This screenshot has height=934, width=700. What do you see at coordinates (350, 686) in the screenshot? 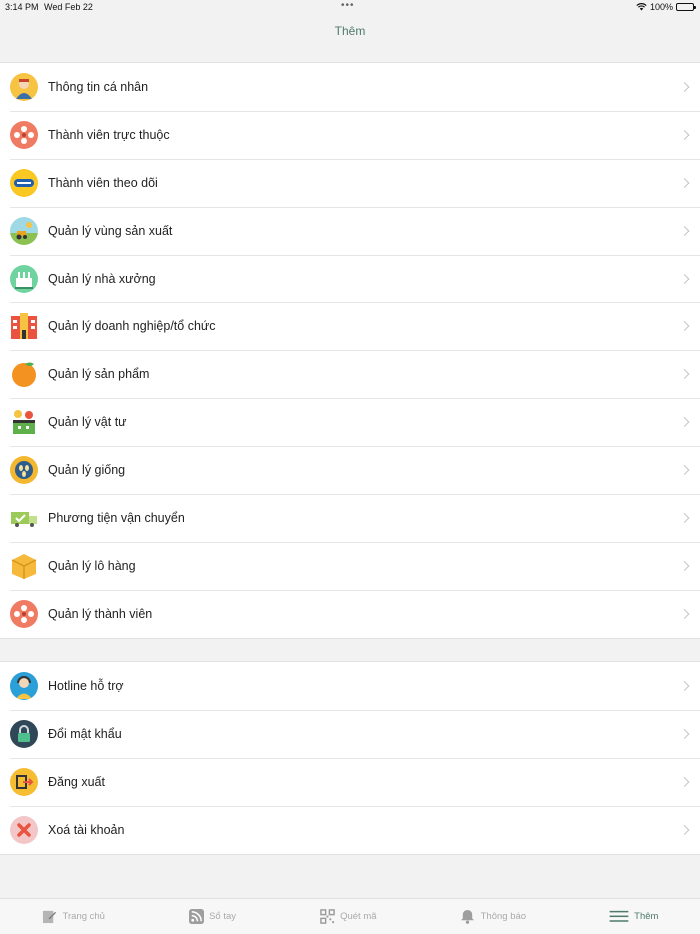
I see `menu-item-hotline: Hotline hỗ trợ` at bounding box center [350, 686].